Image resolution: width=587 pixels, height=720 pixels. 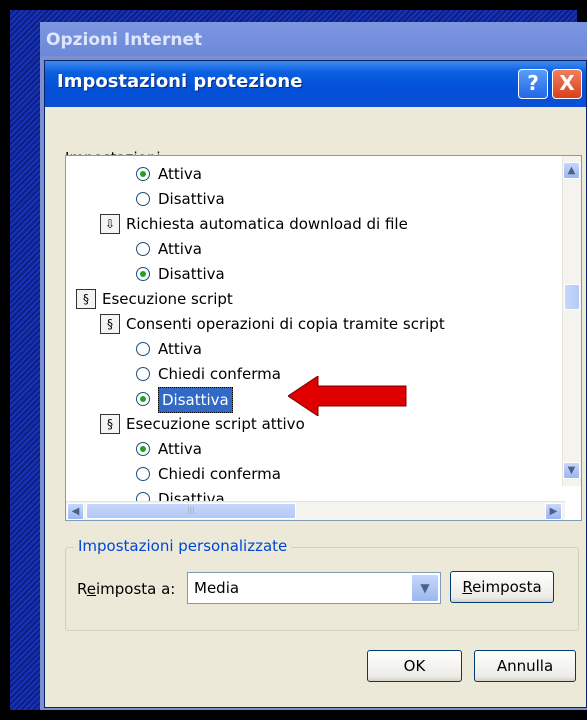 What do you see at coordinates (571, 321) in the screenshot?
I see `vertical-scrollbar: ▲ ▼` at bounding box center [571, 321].